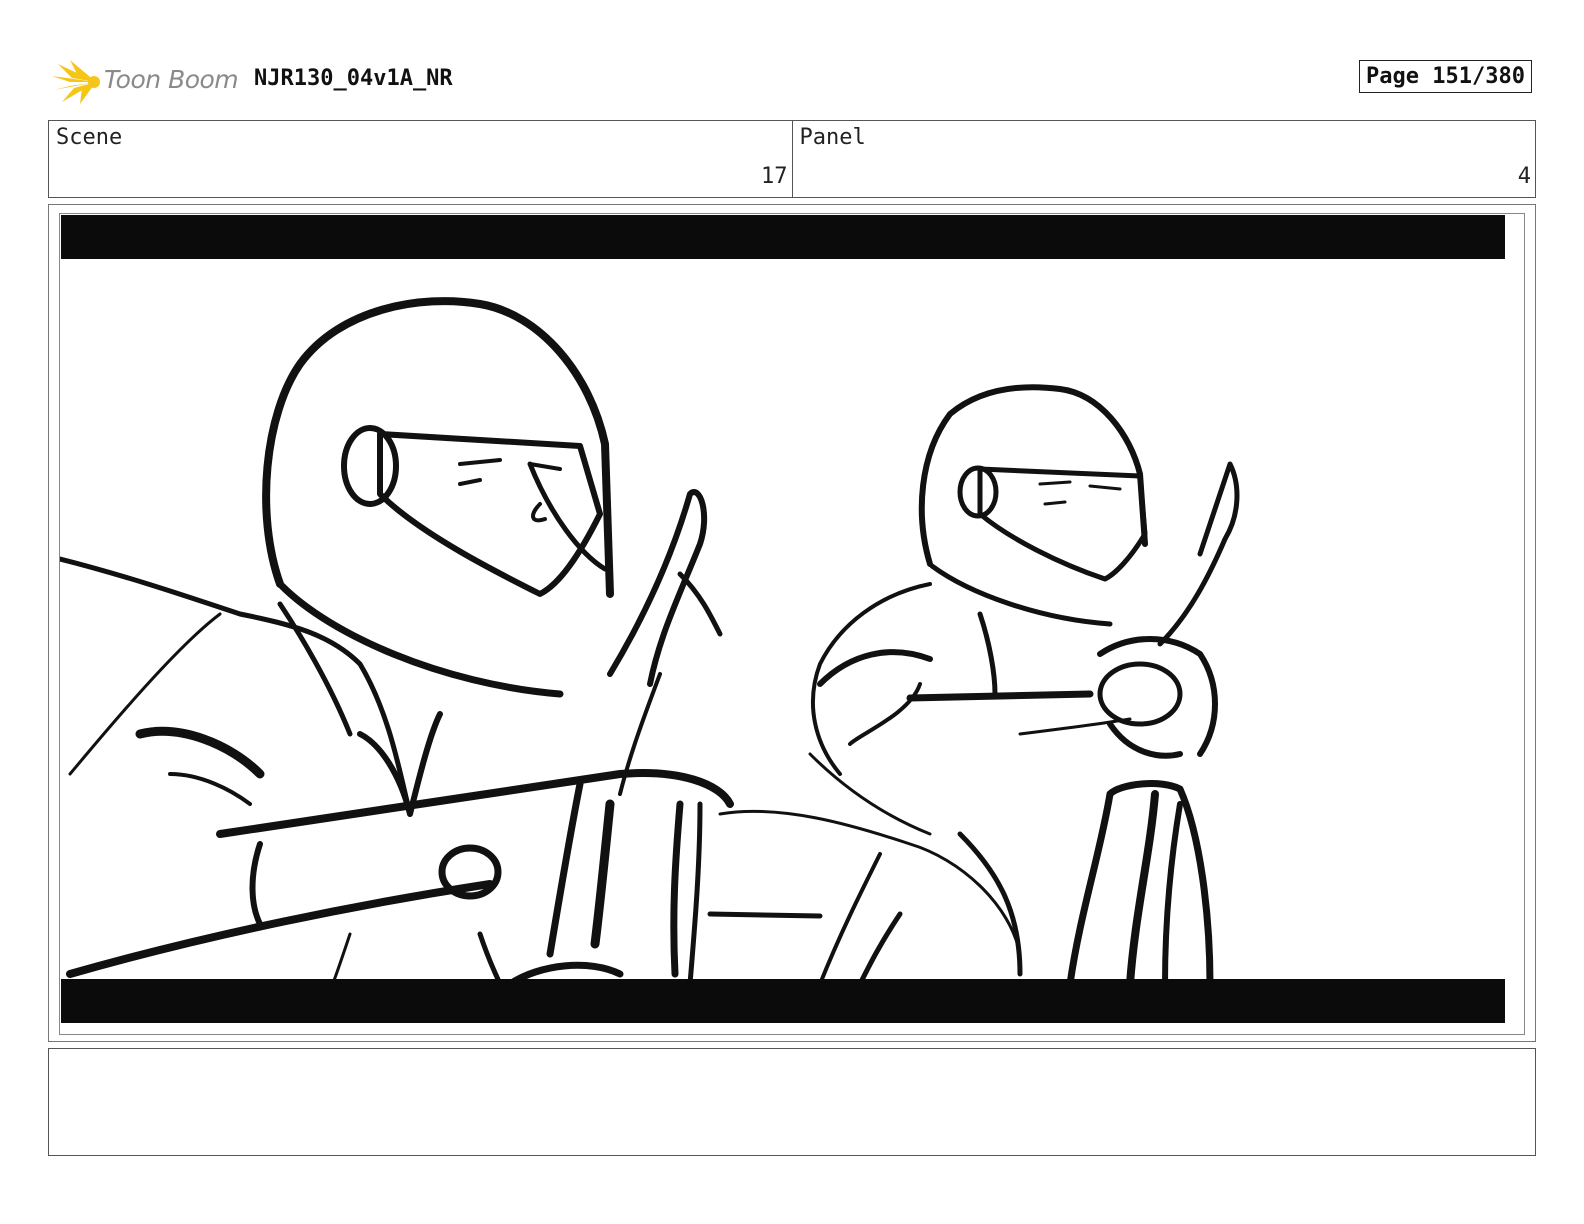  Describe the element at coordinates (353, 78) in the screenshot. I see `project-title: NJR130_04v1A_NR` at that location.